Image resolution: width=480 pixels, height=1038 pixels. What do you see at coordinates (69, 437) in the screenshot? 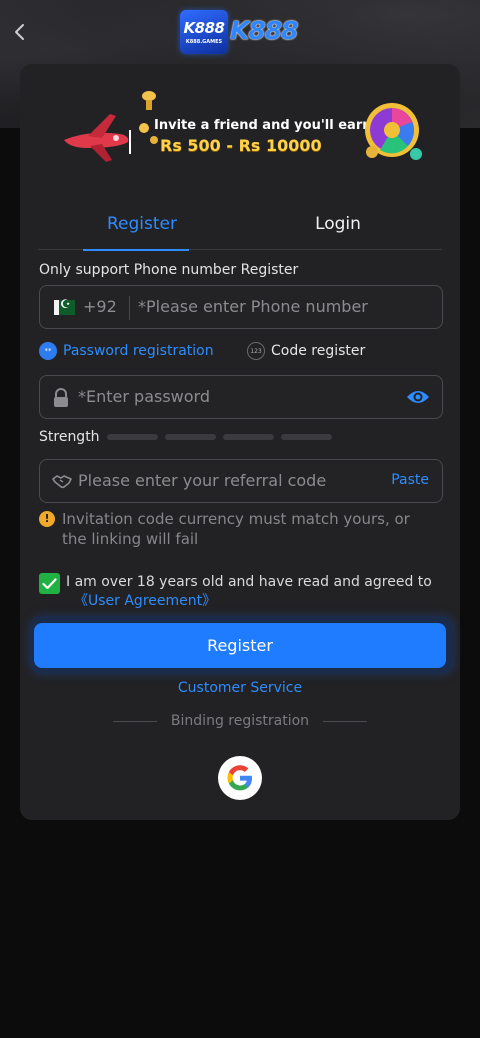
I see `strength-label: Strength` at bounding box center [69, 437].